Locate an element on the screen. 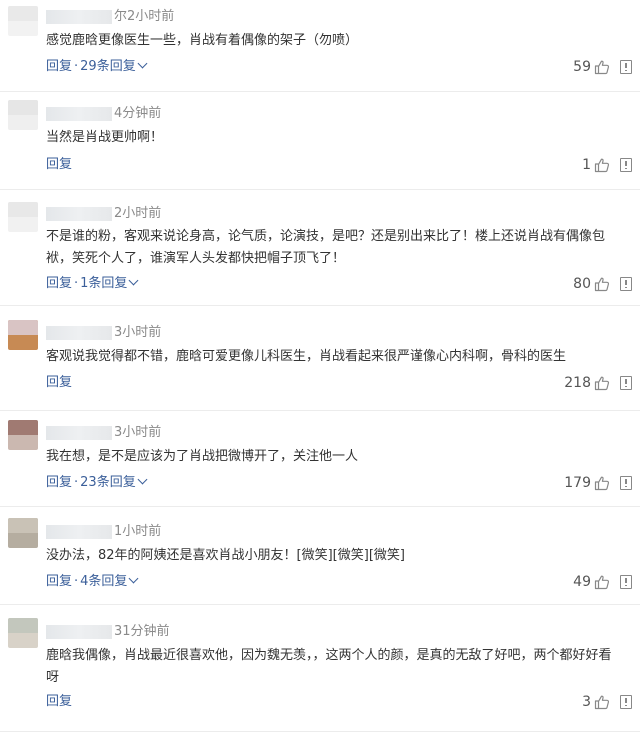 This screenshot has height=732, width=640. timestamp: 31分钟前 is located at coordinates (142, 631).